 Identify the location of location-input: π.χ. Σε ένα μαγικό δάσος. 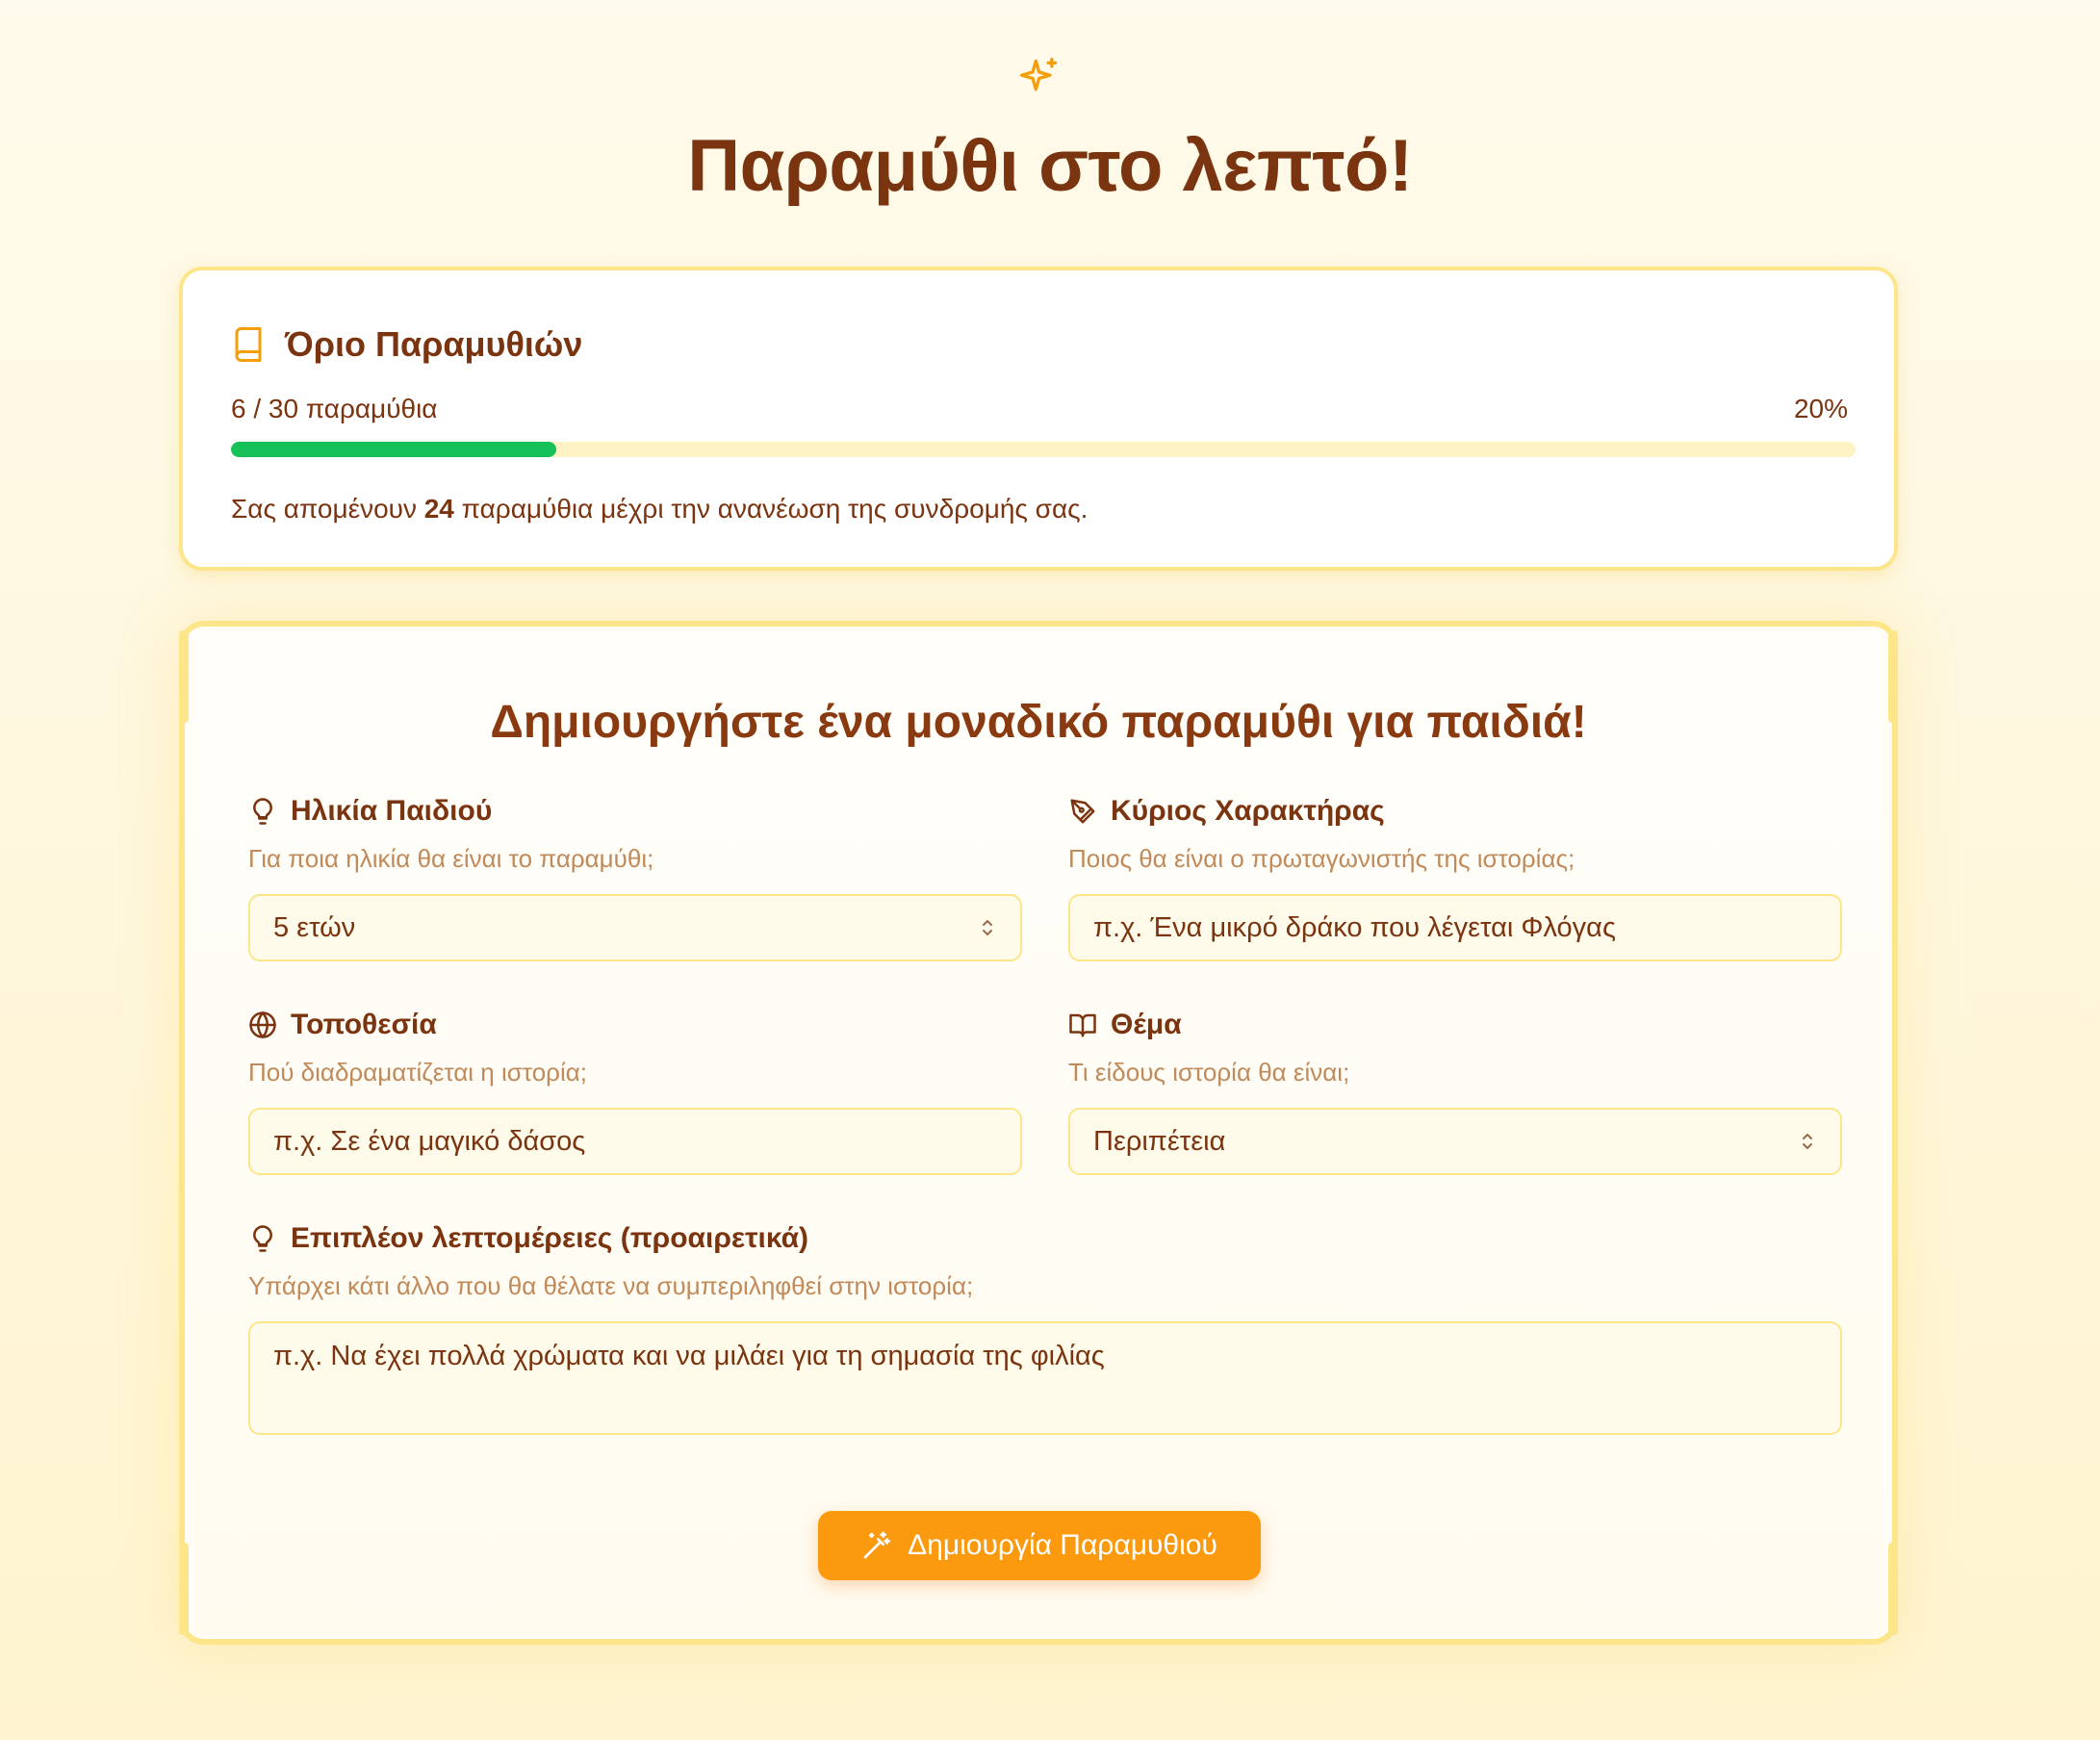
(635, 1141).